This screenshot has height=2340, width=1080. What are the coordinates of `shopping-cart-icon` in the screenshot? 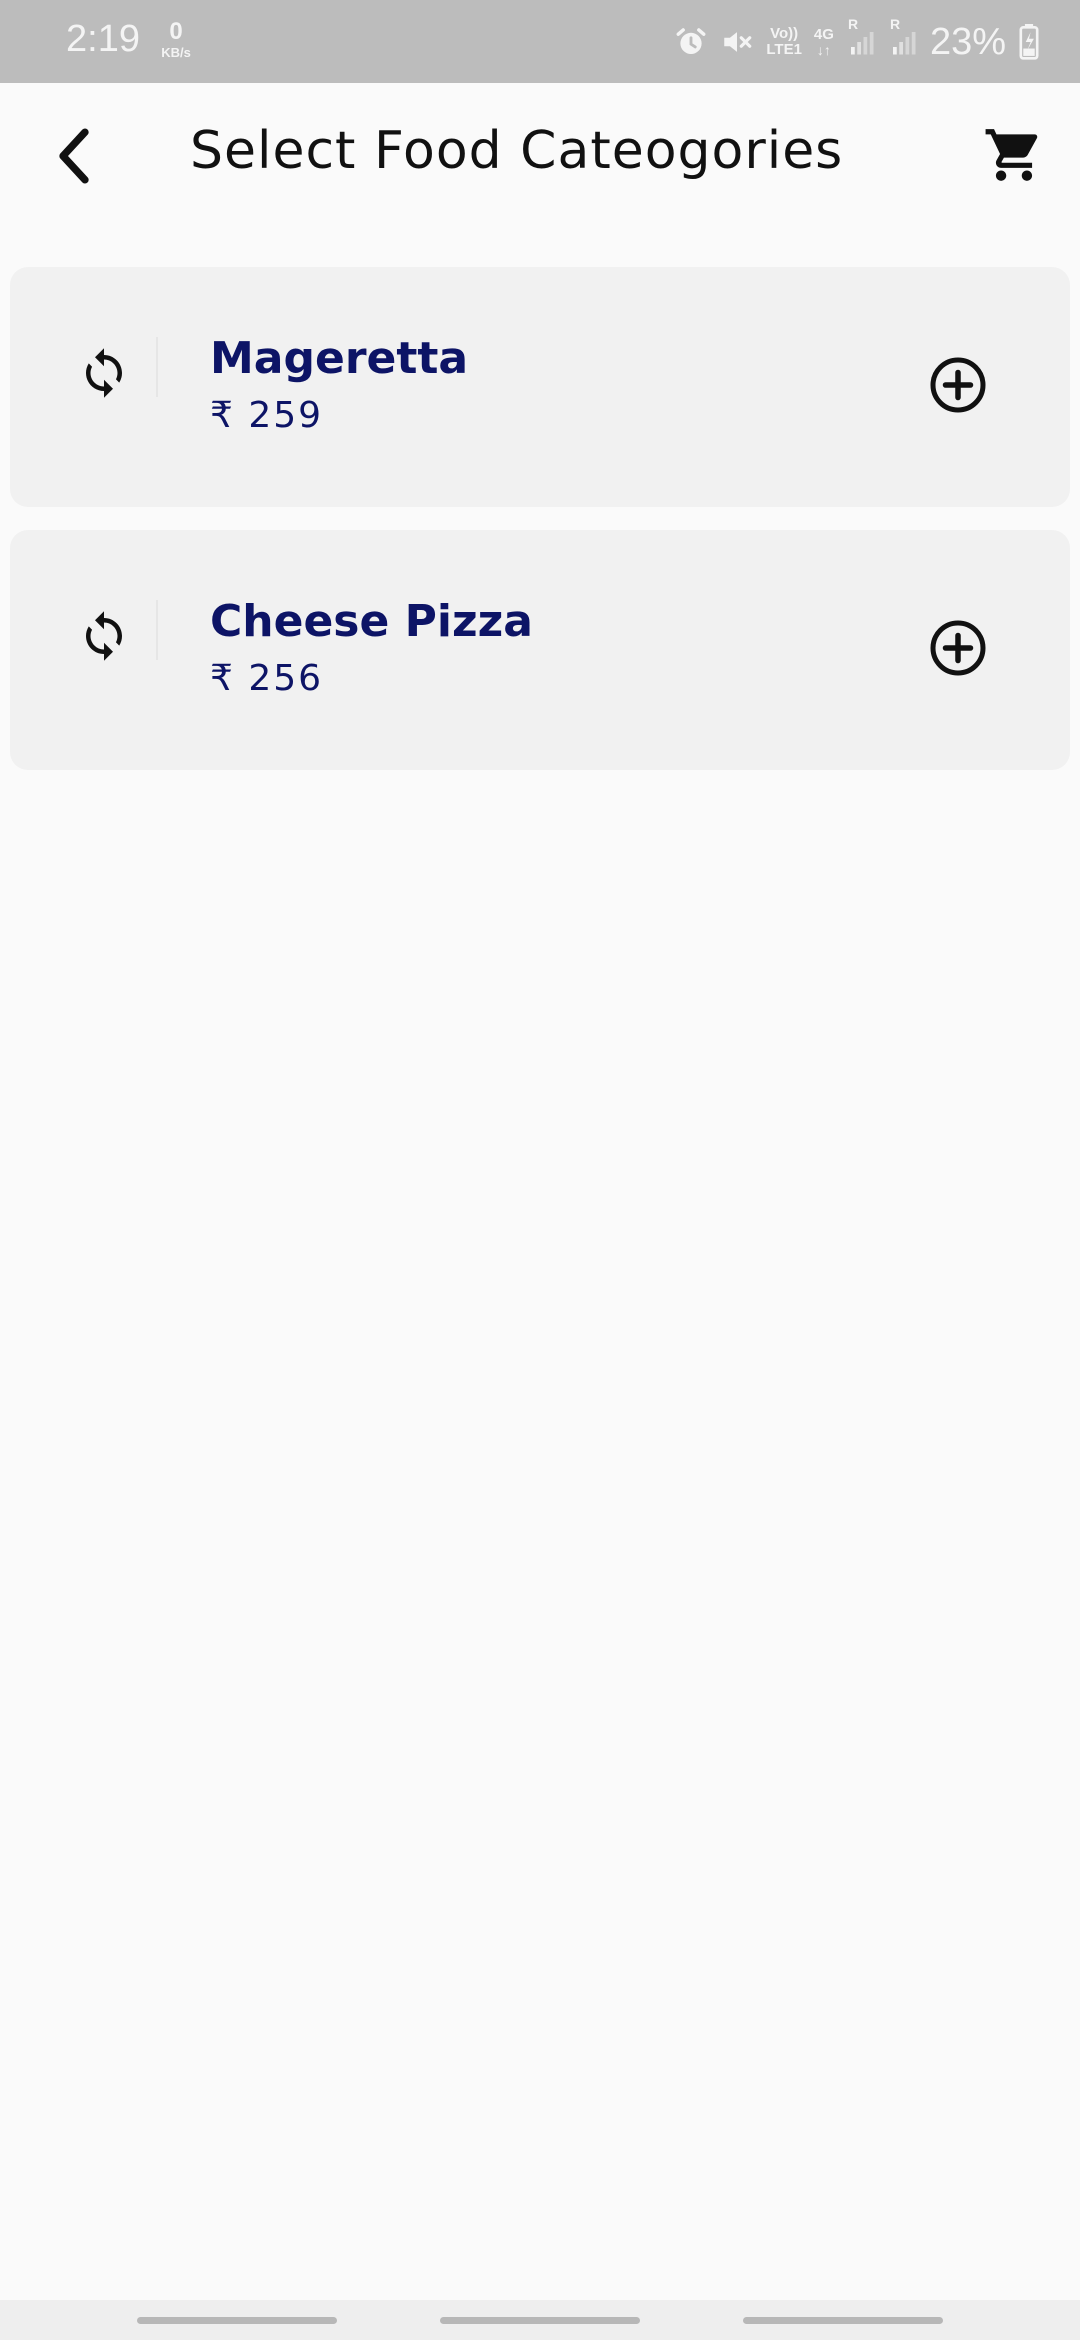 It's located at (1014, 157).